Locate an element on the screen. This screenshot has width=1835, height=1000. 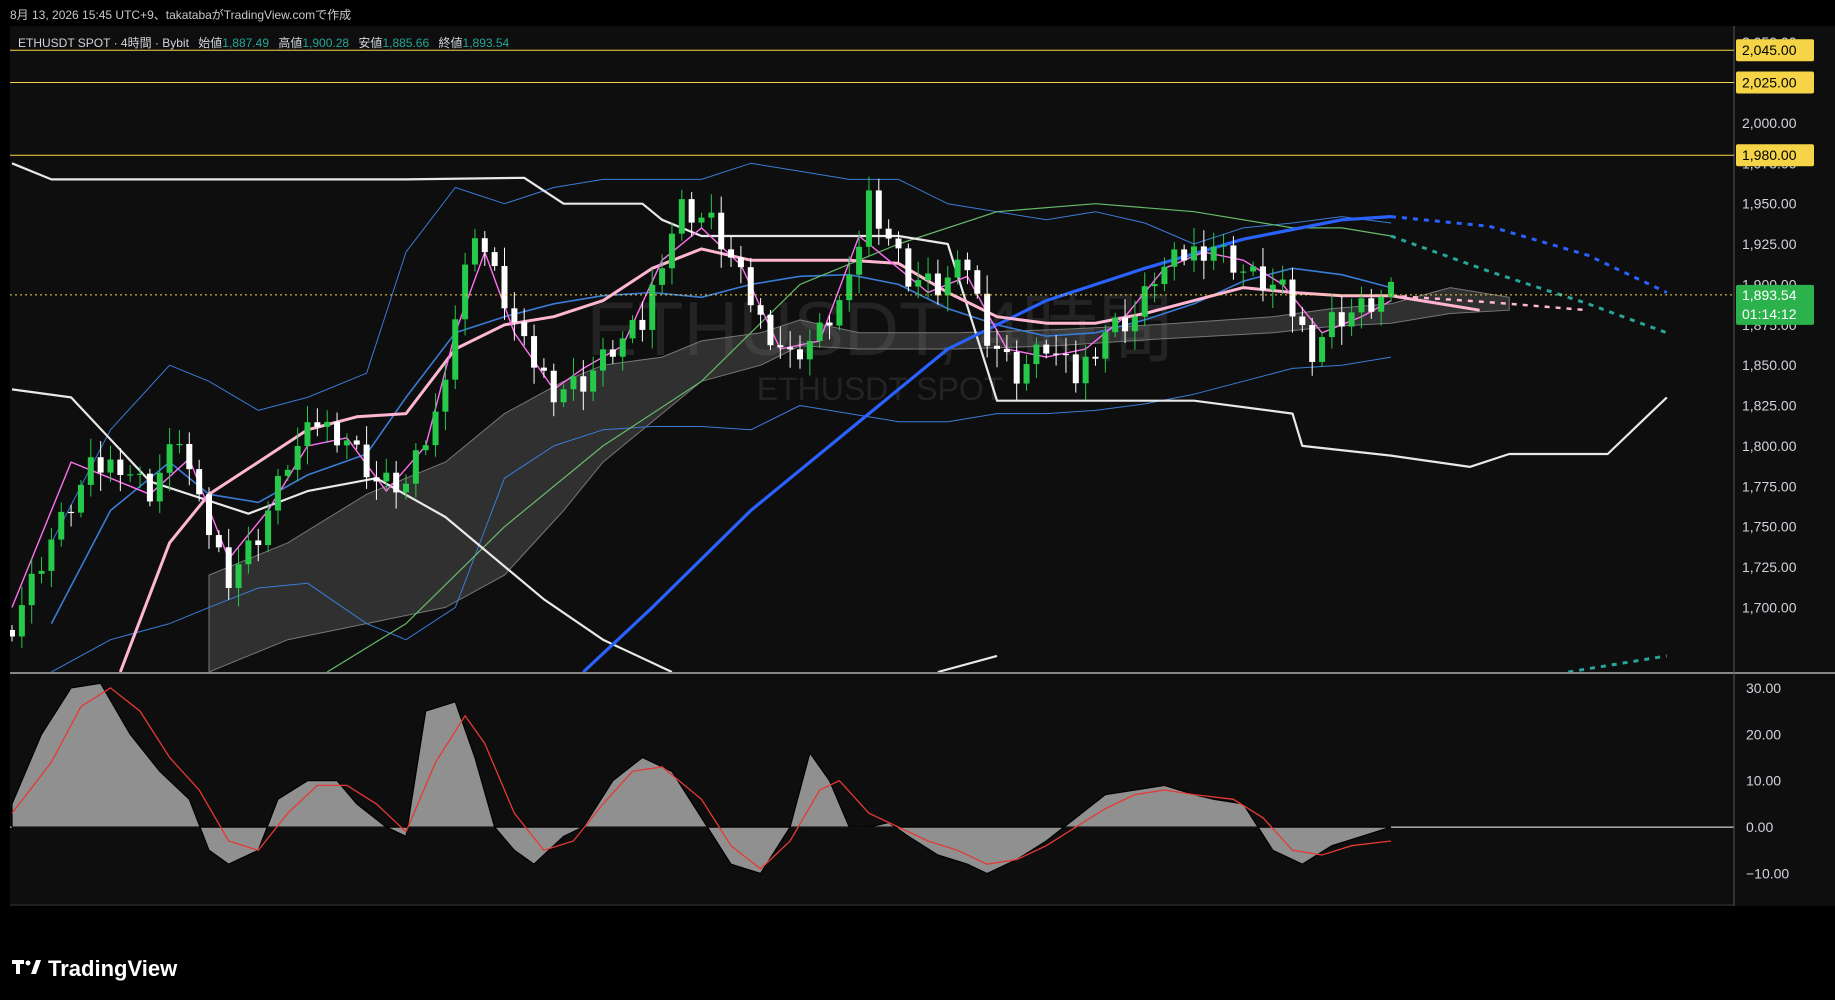
legend-low-value: 1,885.66 is located at coordinates (406, 43).